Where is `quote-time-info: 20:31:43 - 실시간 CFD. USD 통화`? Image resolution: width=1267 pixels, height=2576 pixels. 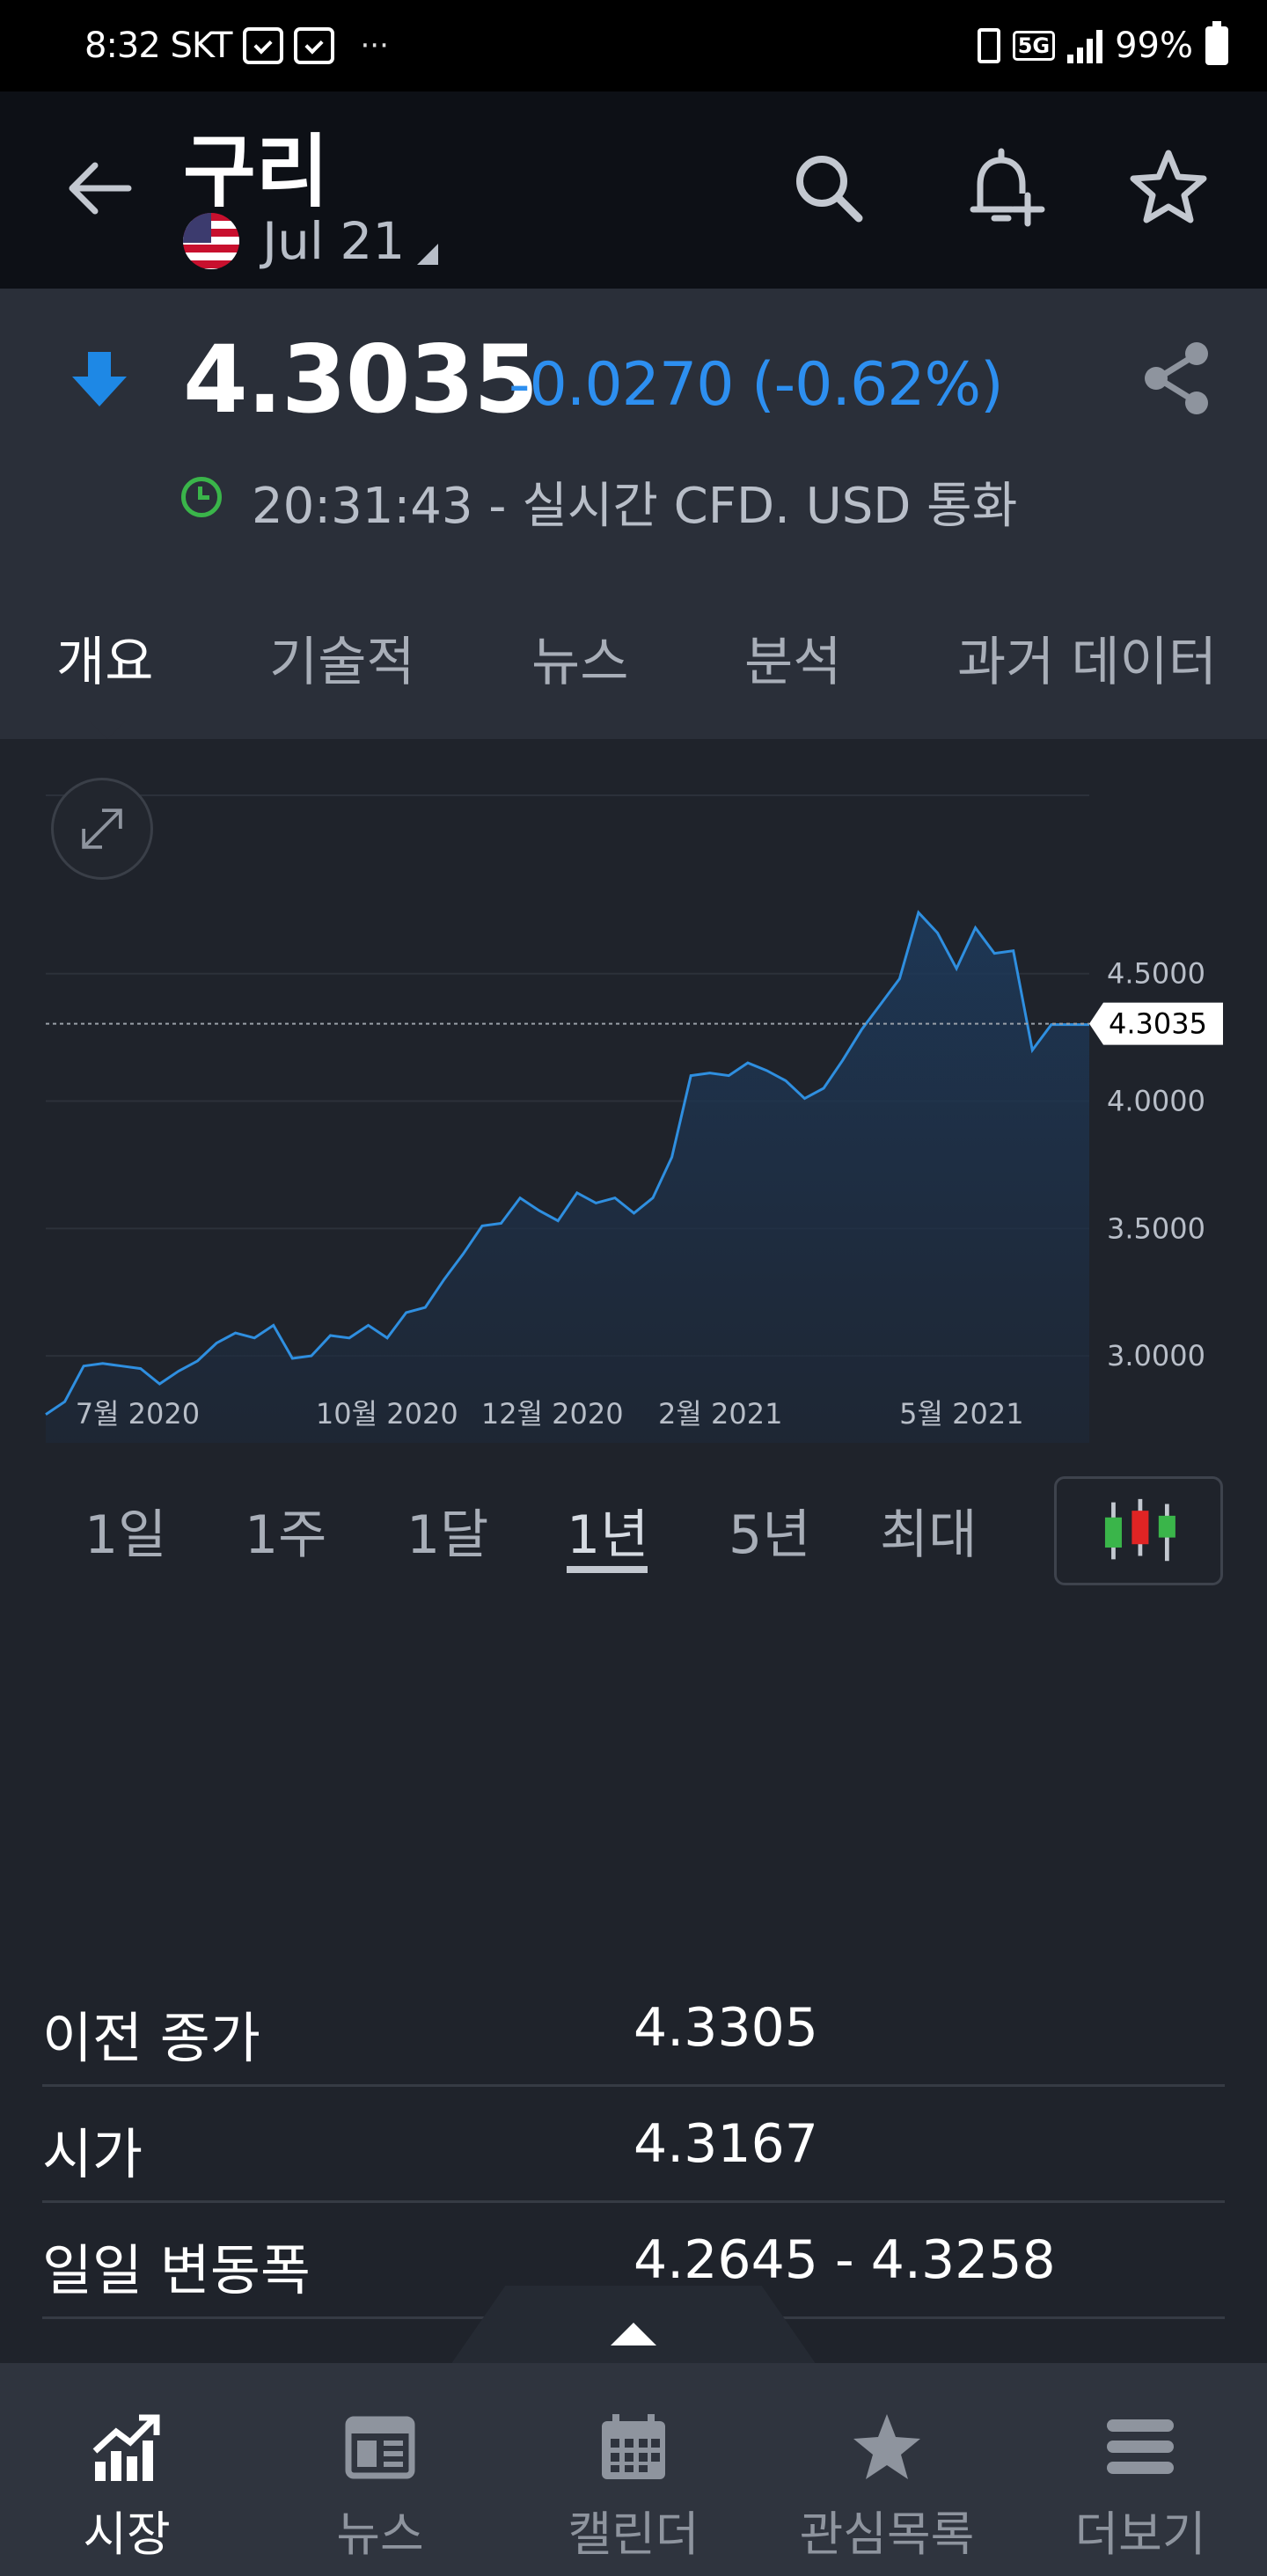 quote-time-info: 20:31:43 - 실시간 CFD. USD 통화 is located at coordinates (635, 506).